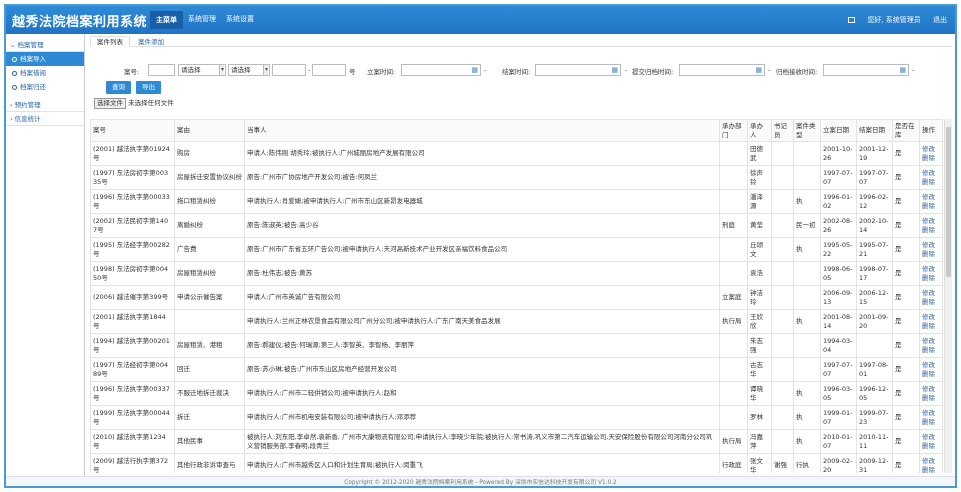  What do you see at coordinates (132, 369) in the screenshot?
I see `table-cell: (1997) 东法经初字第00489号` at bounding box center [132, 369].